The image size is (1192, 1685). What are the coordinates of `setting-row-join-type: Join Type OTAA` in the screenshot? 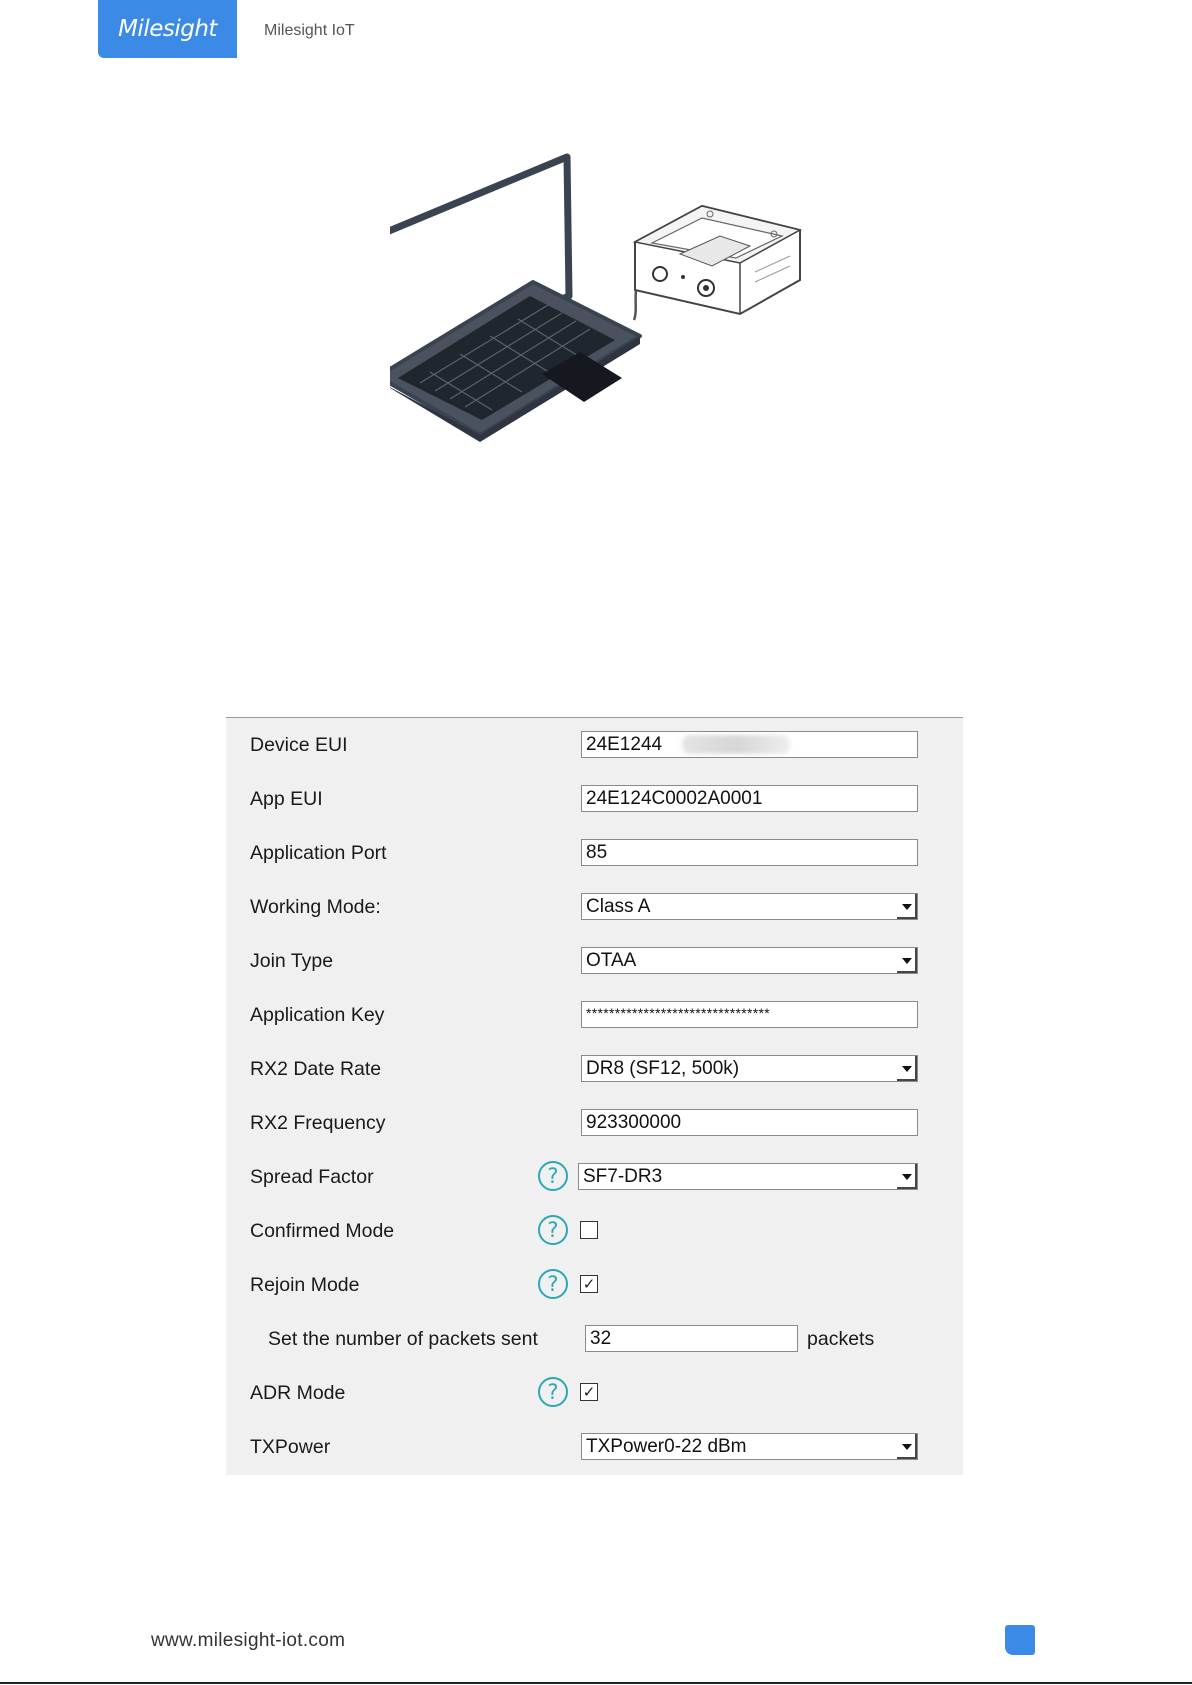 It's located at (594, 961).